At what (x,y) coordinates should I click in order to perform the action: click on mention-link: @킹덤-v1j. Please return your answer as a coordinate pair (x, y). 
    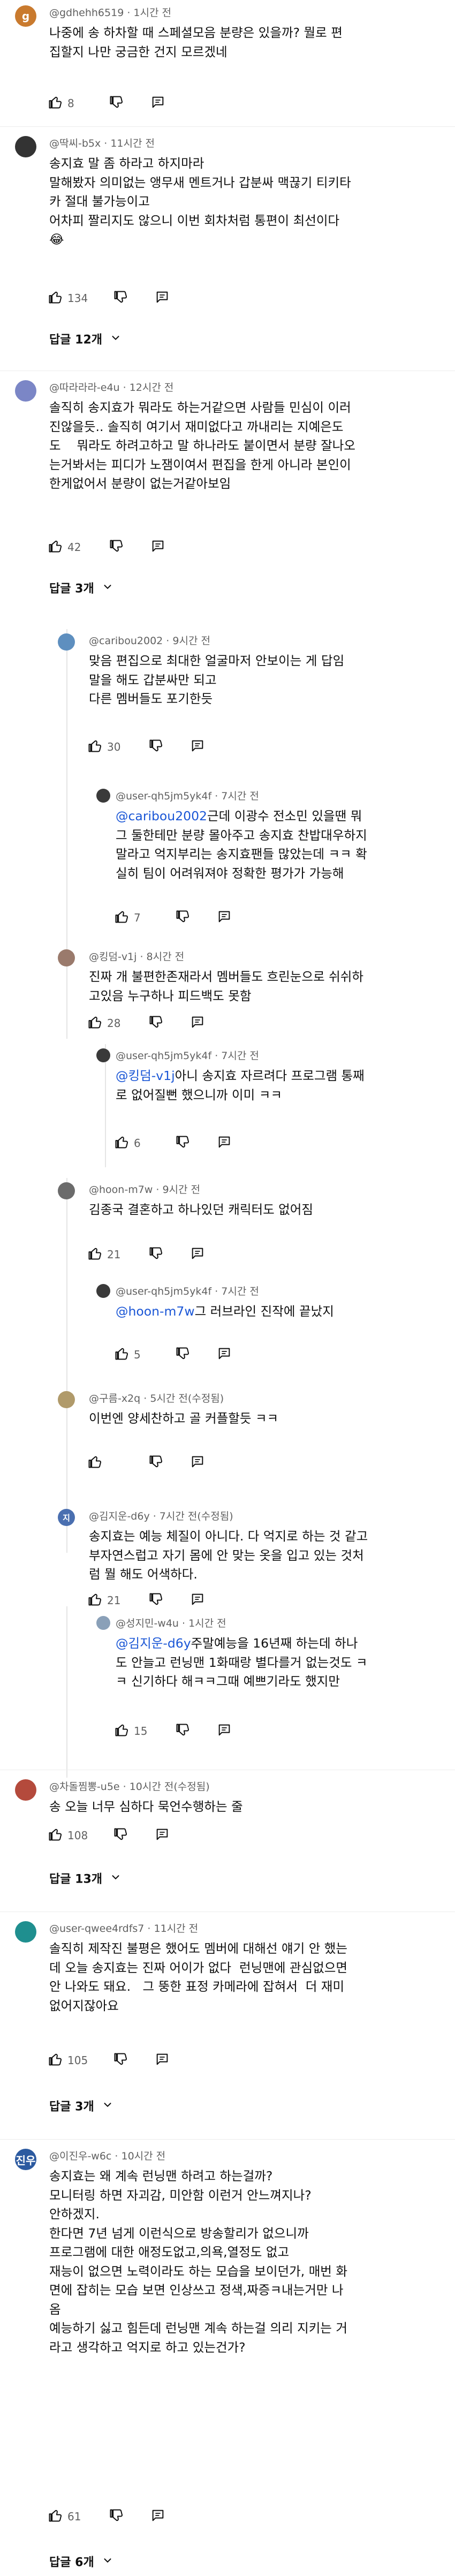
    Looking at the image, I should click on (145, 1075).